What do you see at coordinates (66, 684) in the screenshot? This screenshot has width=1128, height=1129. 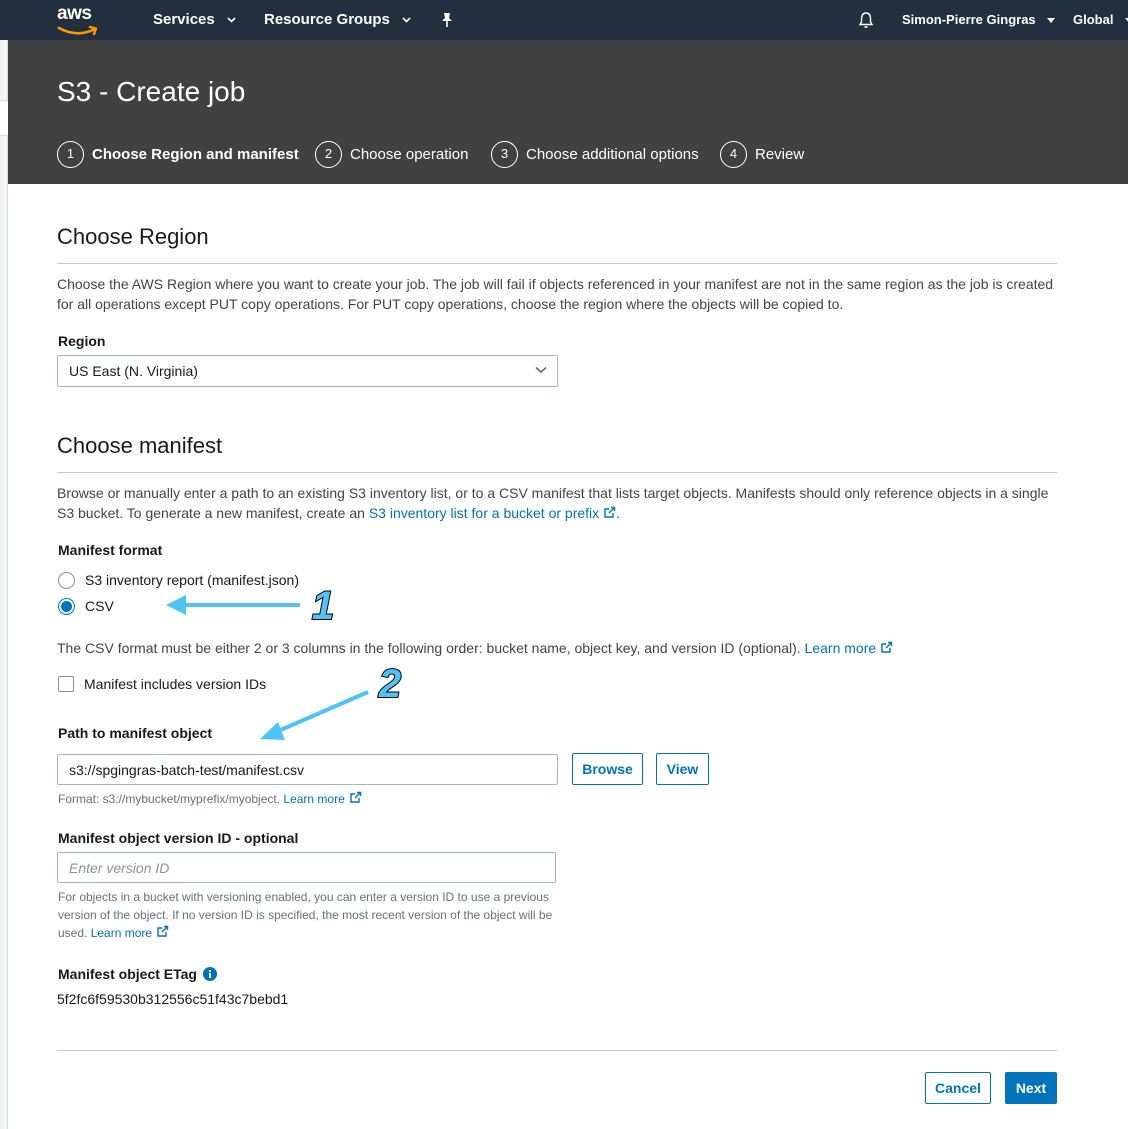 I see `version-ids-checkbox` at bounding box center [66, 684].